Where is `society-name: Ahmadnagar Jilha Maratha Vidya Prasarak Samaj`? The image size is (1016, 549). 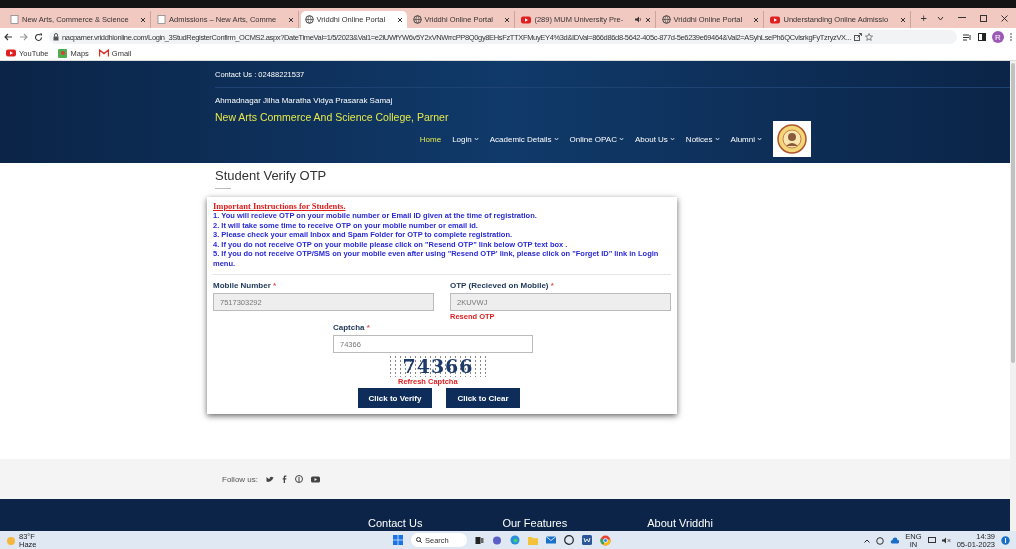
society-name: Ahmadnagar Jilha Maratha Vidya Prasarak Samaj is located at coordinates (304, 100).